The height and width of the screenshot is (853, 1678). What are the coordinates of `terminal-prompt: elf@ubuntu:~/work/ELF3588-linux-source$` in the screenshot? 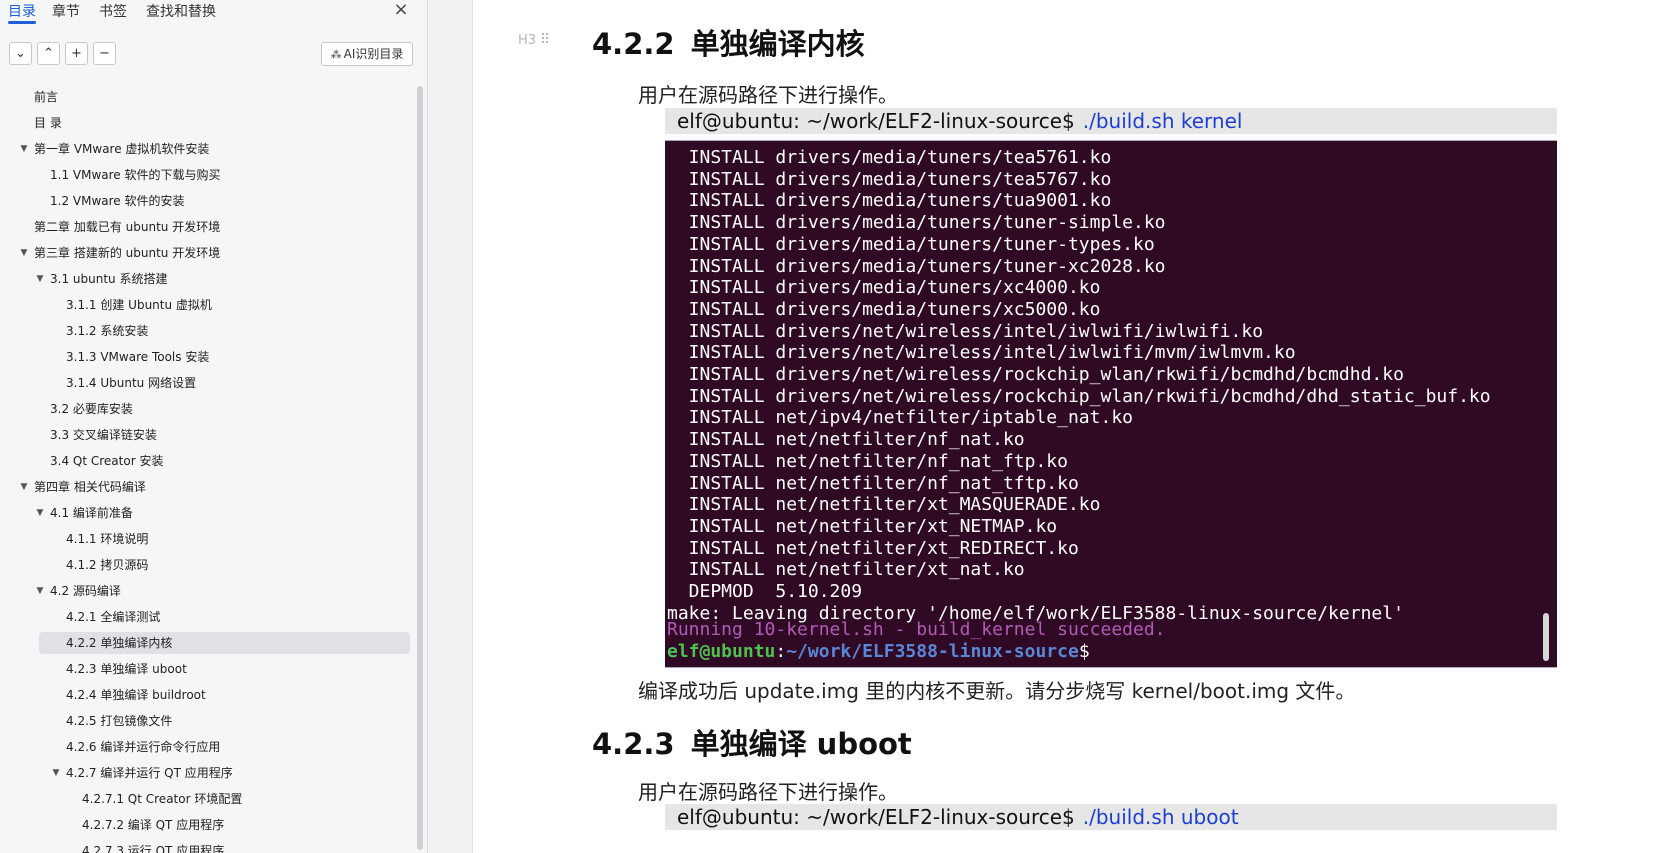 It's located at (878, 651).